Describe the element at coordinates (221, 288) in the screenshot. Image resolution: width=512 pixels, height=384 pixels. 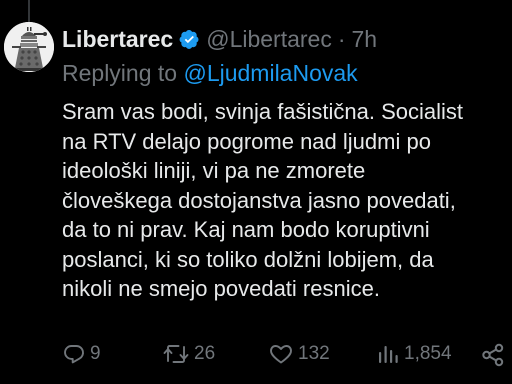
I see `tweet-text-line: nikoli ne smejo povedati resnice.` at that location.